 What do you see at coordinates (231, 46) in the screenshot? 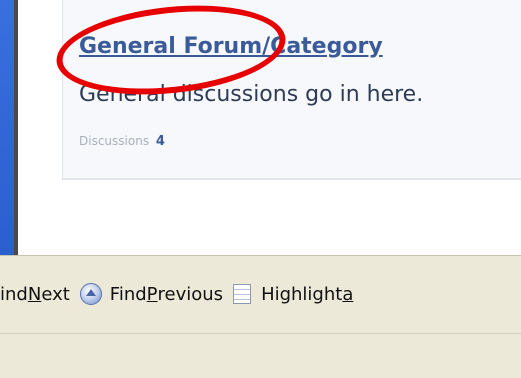
I see `forum-title-link: General Forum/Category` at bounding box center [231, 46].